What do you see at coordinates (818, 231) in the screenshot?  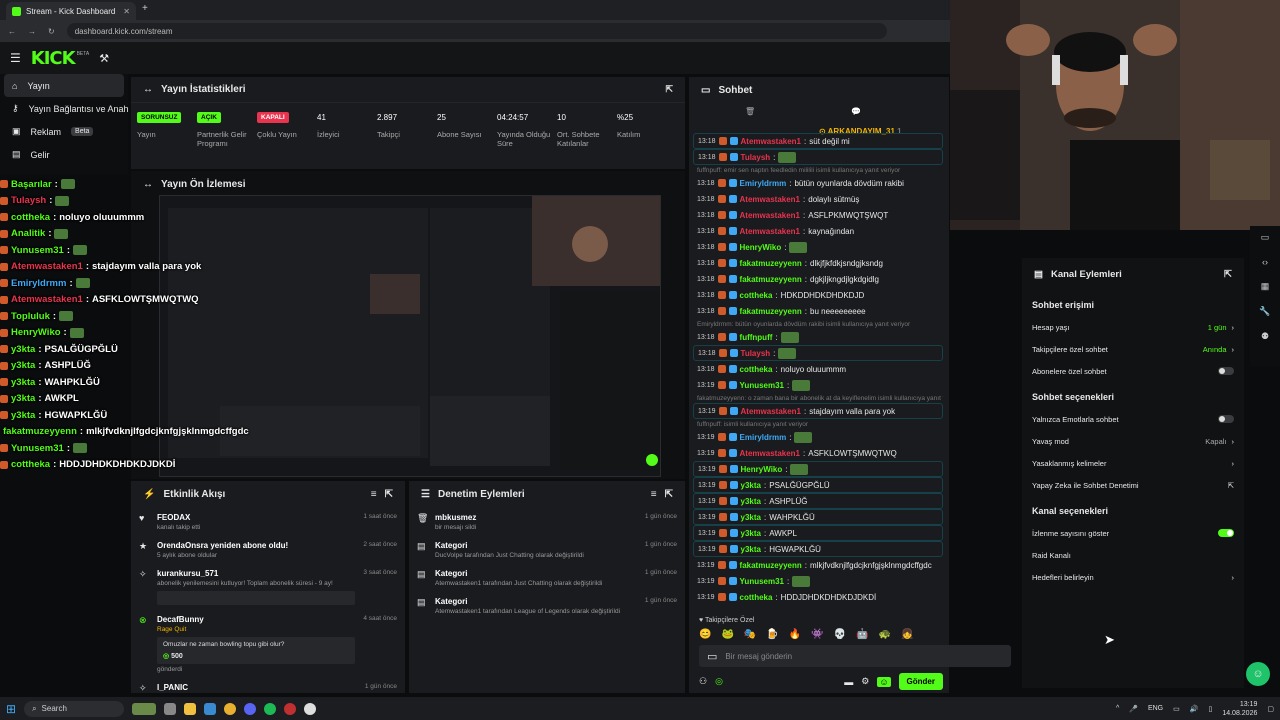 I see `chat-message: 13:18 Atemwastaken1: kaynağından` at bounding box center [818, 231].